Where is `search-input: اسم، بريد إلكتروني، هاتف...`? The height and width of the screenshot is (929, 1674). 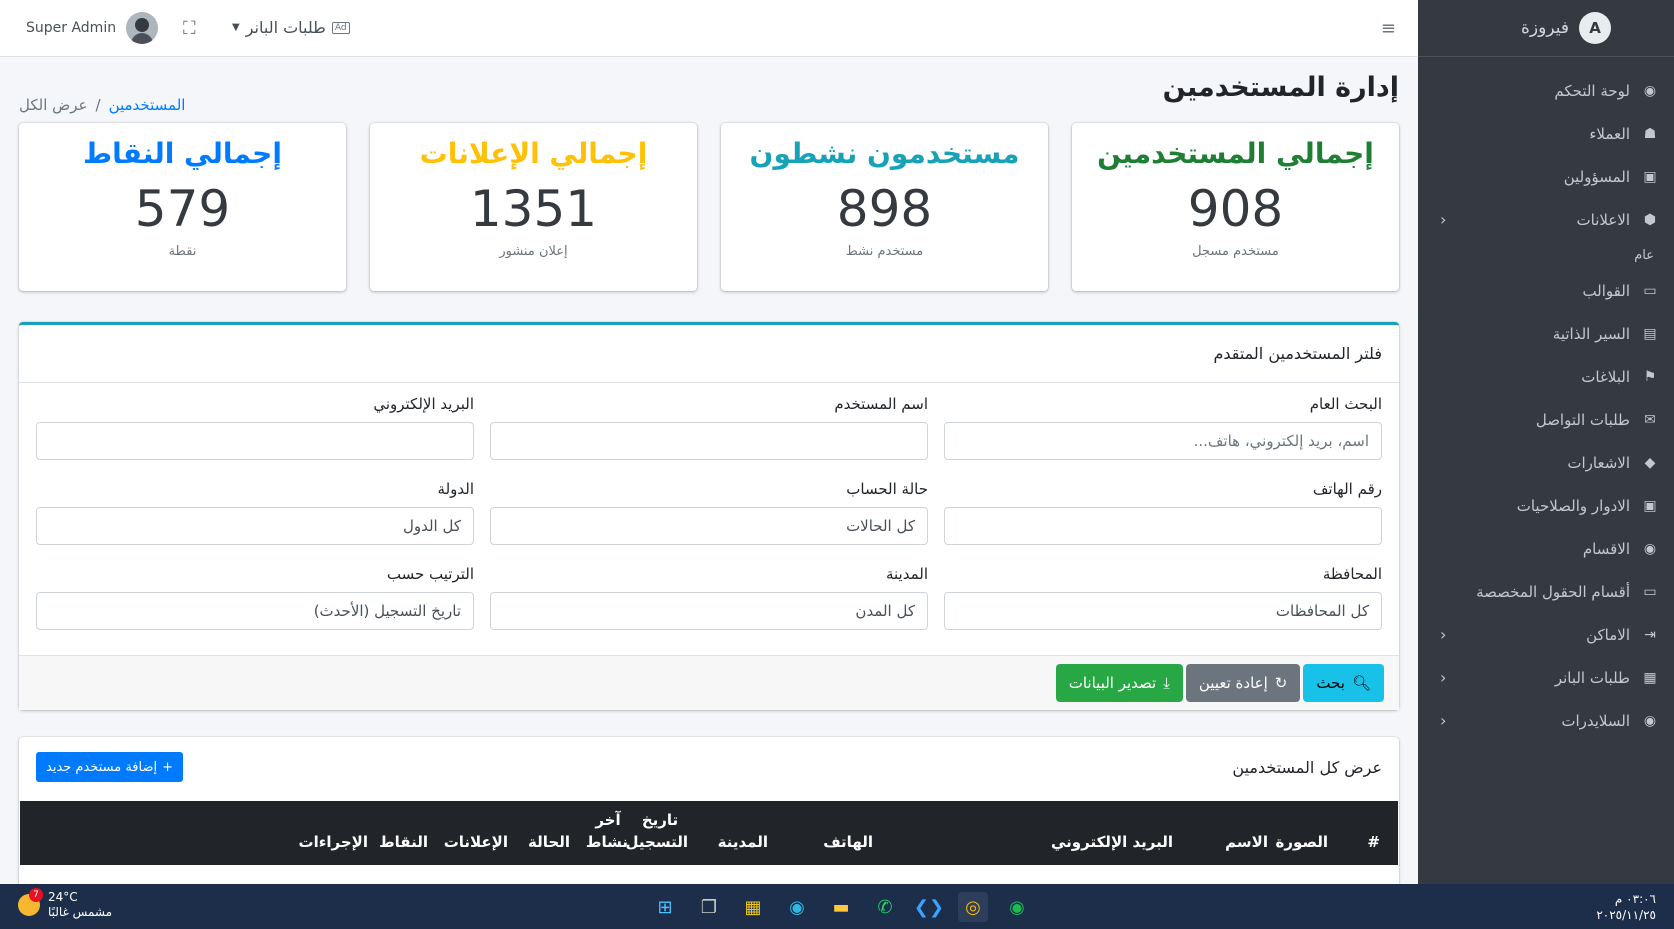 search-input: اسم، بريد إلكتروني، هاتف... is located at coordinates (1163, 441).